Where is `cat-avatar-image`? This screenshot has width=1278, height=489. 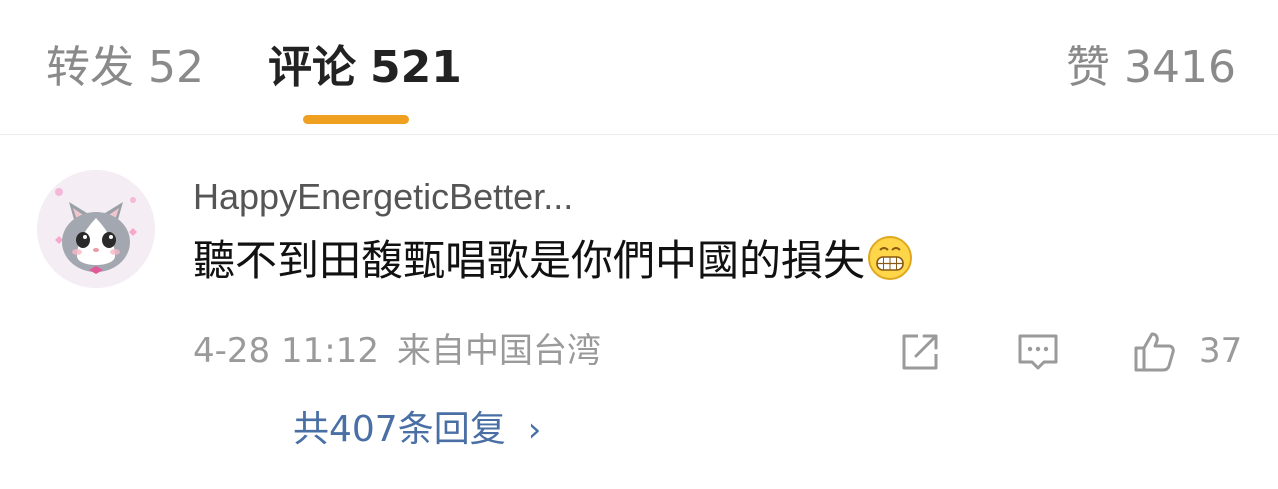 cat-avatar-image is located at coordinates (96, 229).